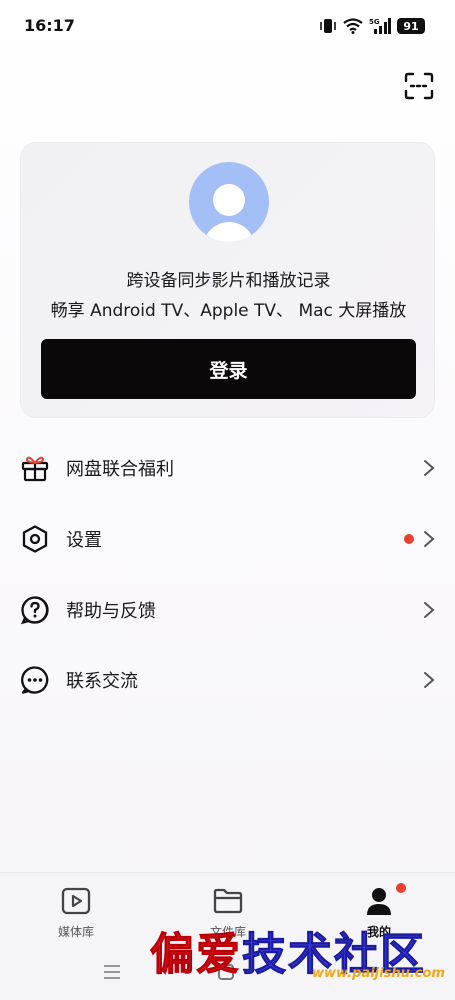  I want to click on watermark-url: www.paijishu.com, so click(378, 973).